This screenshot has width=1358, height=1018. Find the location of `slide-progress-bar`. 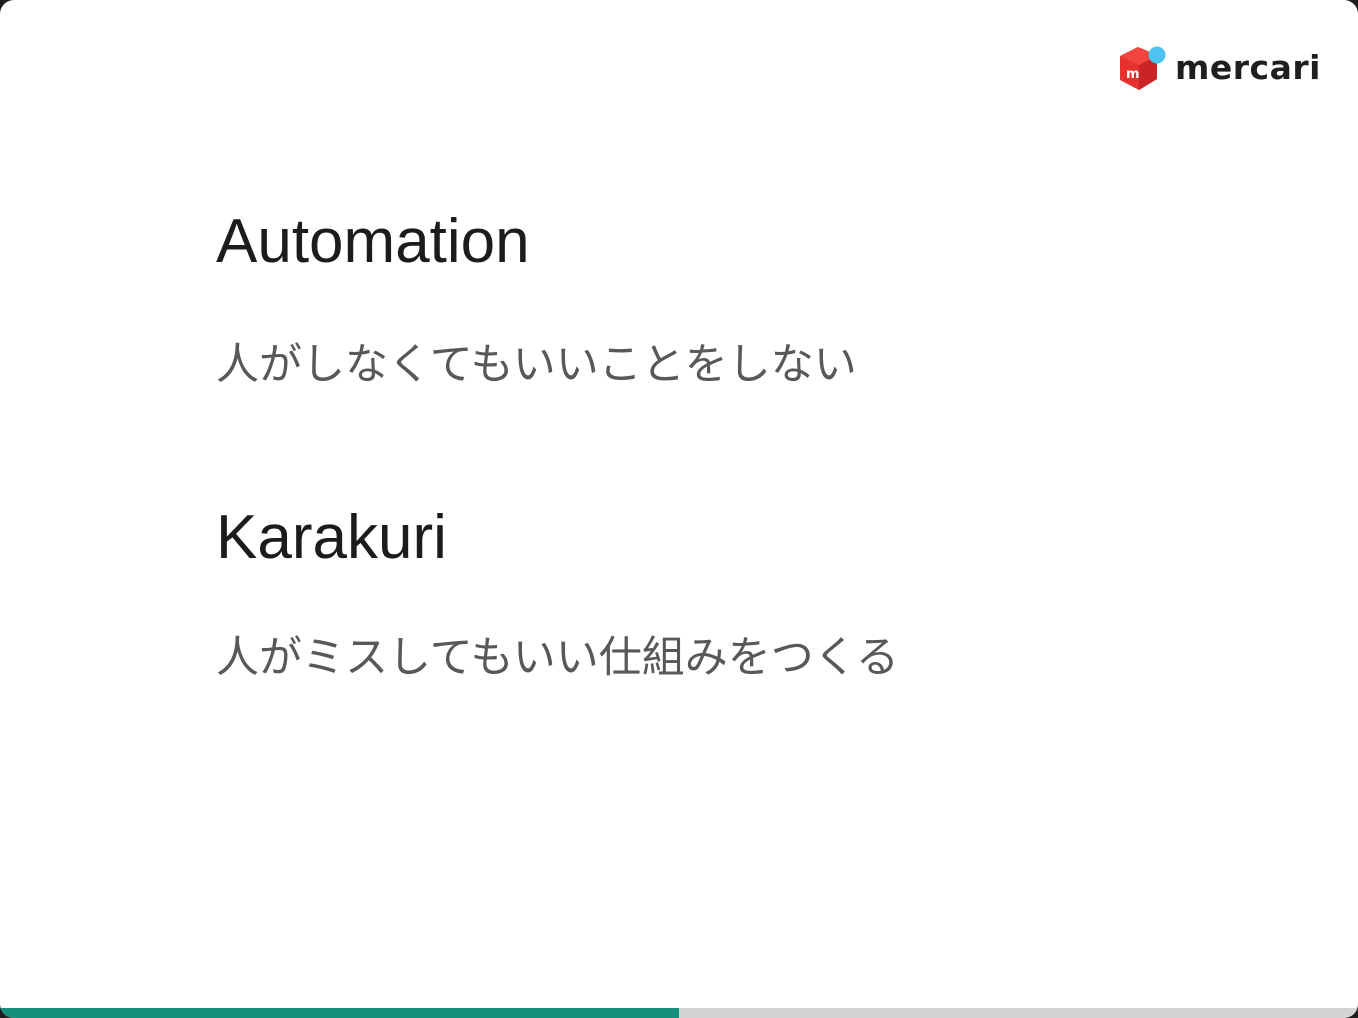

slide-progress-bar is located at coordinates (679, 1013).